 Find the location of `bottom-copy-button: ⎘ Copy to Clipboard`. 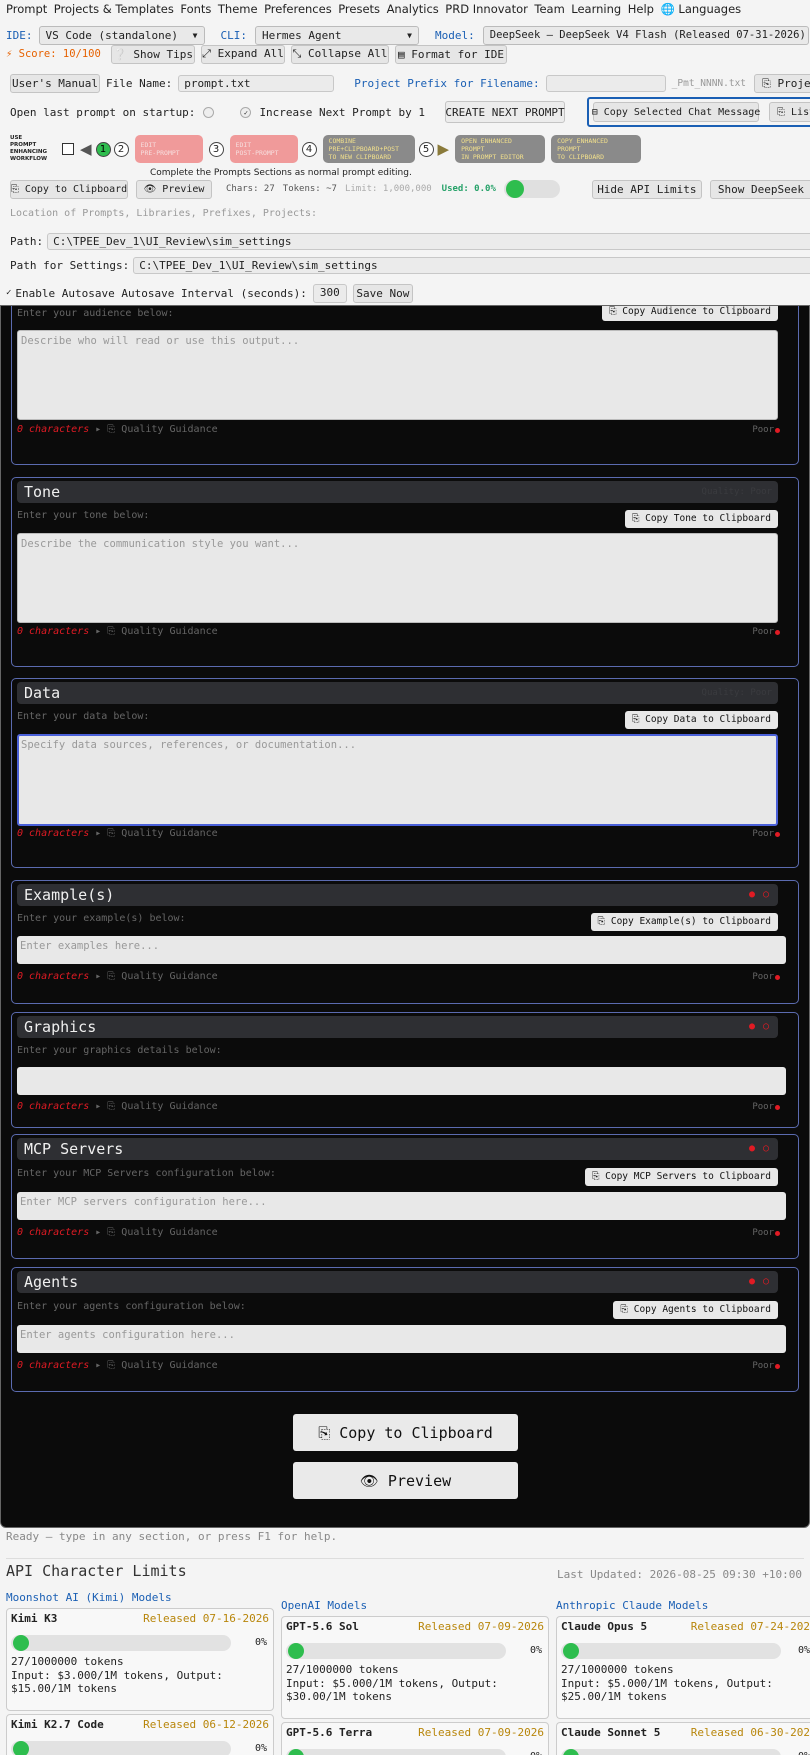

bottom-copy-button: ⎘ Copy to Clipboard is located at coordinates (405, 1432).